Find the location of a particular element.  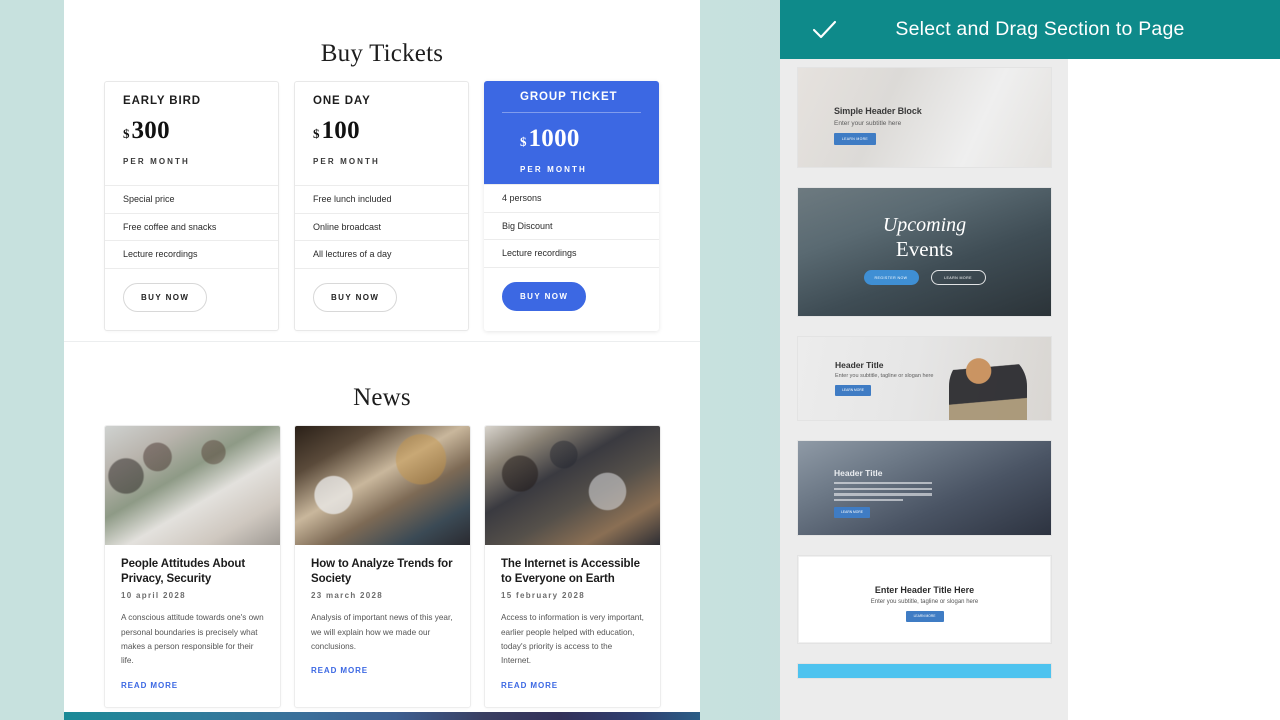

thumbnail-upcoming-events: Upcoming Events REGISTER NOW LEARN MORE is located at coordinates (924, 252).